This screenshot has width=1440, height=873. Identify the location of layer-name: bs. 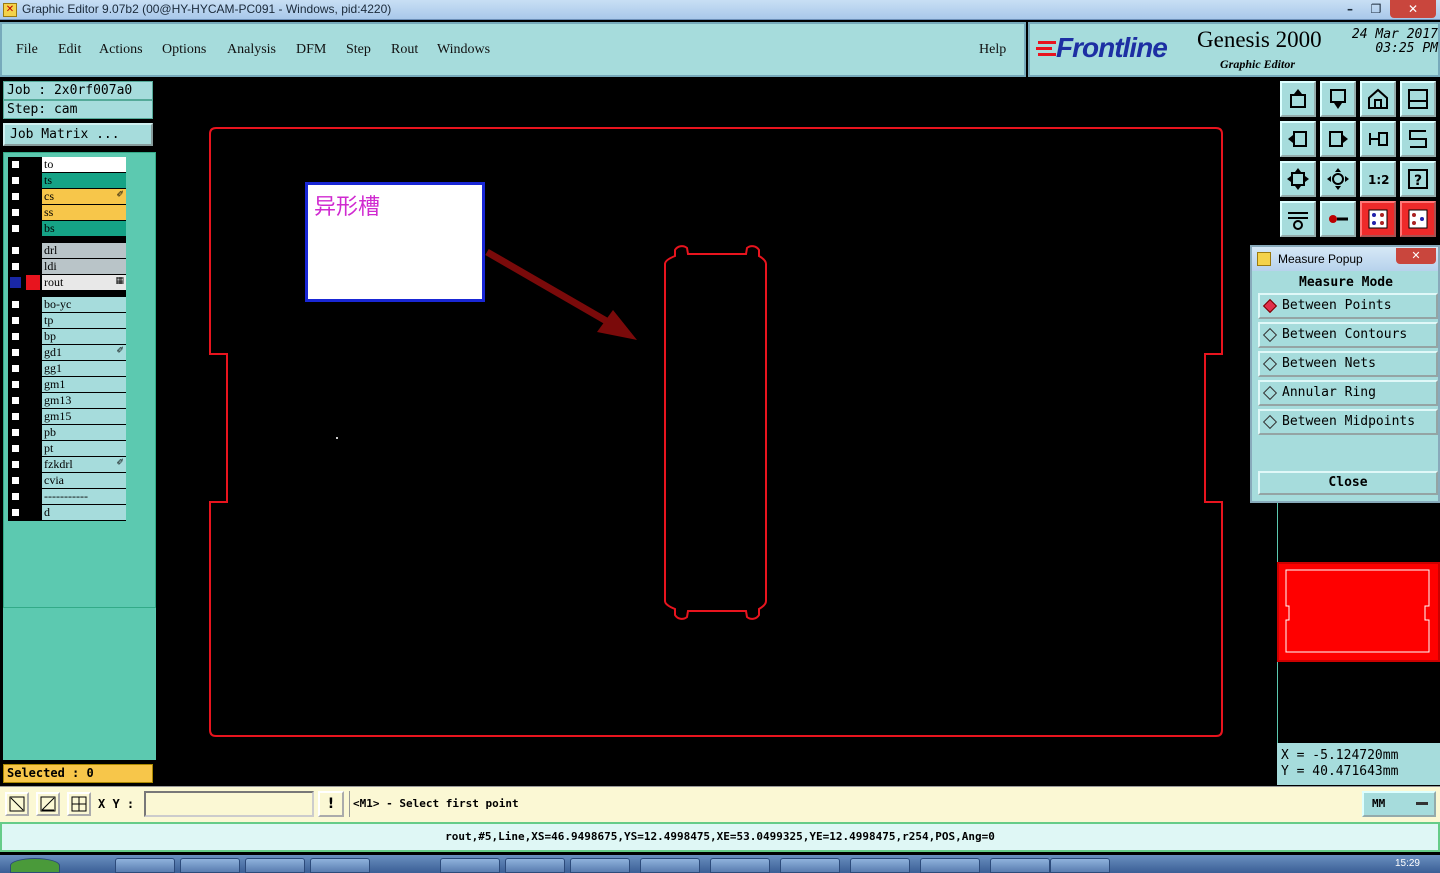
(84, 228).